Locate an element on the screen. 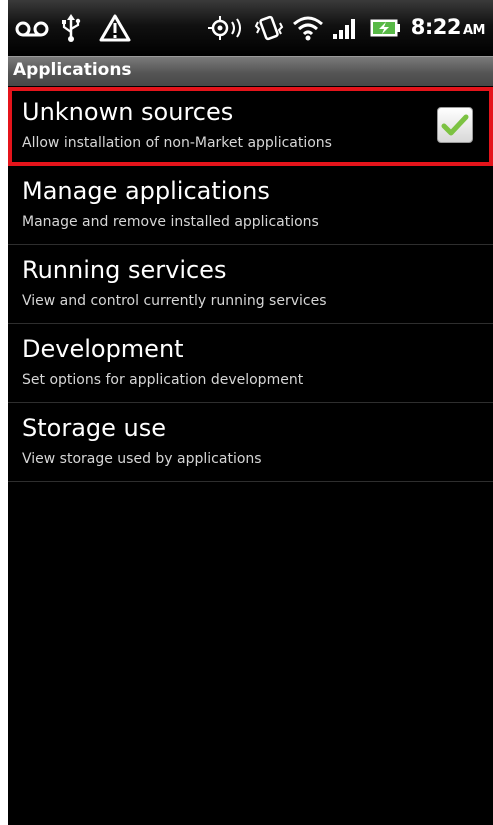 The image size is (493, 825). gps-icon is located at coordinates (226, 28).